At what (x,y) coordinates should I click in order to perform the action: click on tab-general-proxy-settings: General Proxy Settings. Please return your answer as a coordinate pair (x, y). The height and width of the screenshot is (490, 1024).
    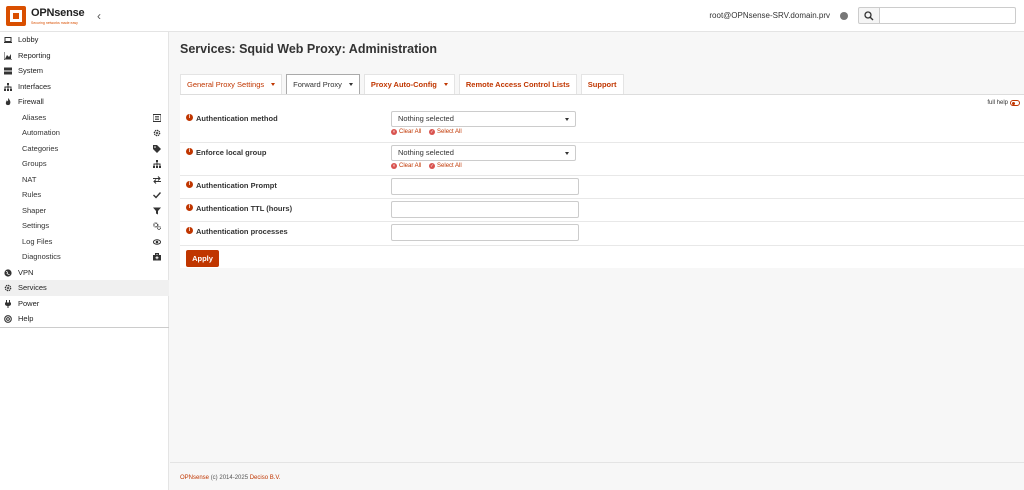
    Looking at the image, I should click on (231, 84).